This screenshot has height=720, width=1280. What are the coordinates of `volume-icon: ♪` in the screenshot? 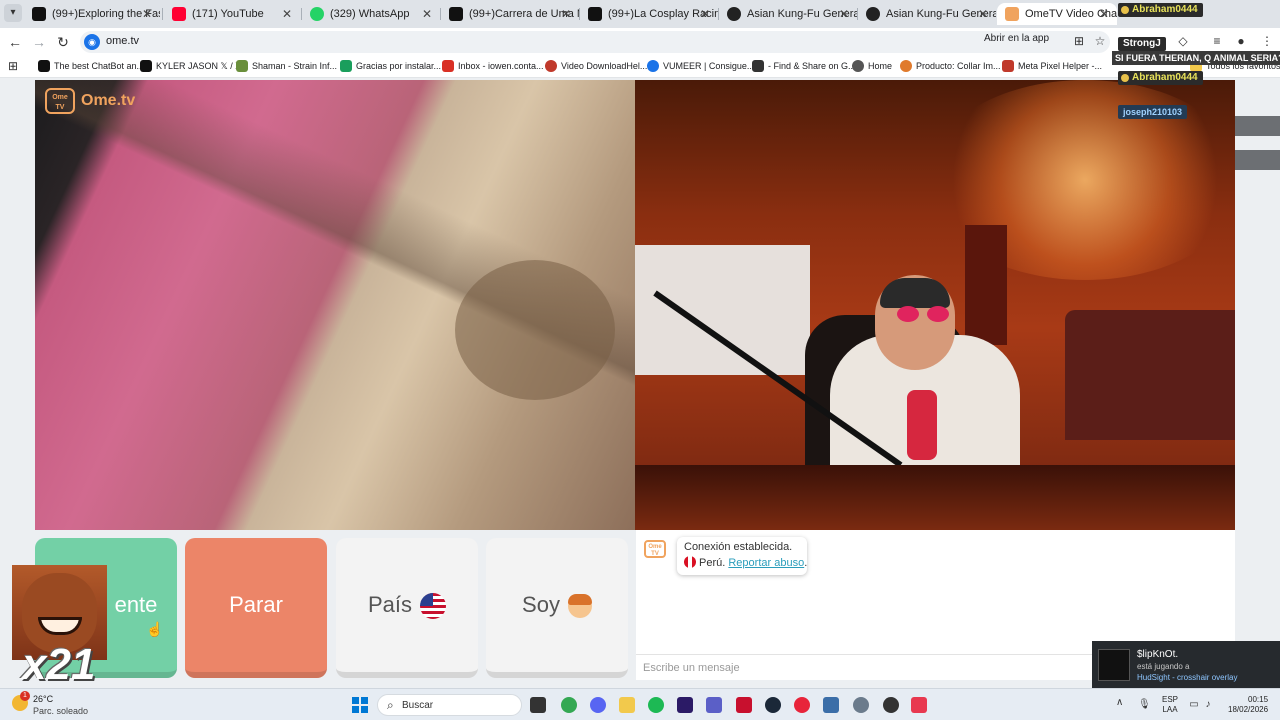 It's located at (1208, 705).